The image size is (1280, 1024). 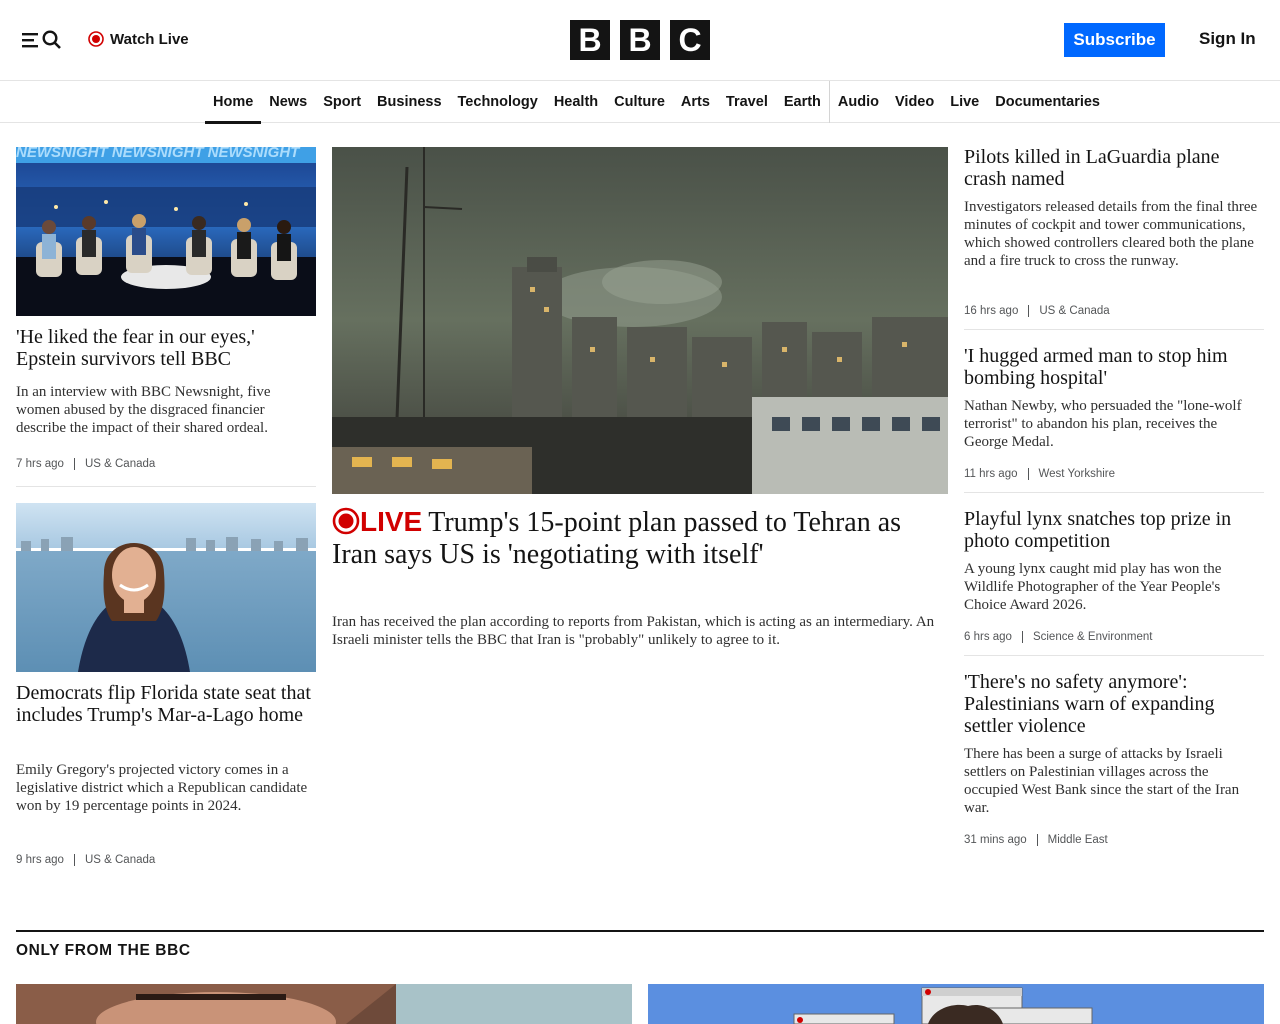 What do you see at coordinates (690, 40) in the screenshot?
I see `logo-letter-3: C` at bounding box center [690, 40].